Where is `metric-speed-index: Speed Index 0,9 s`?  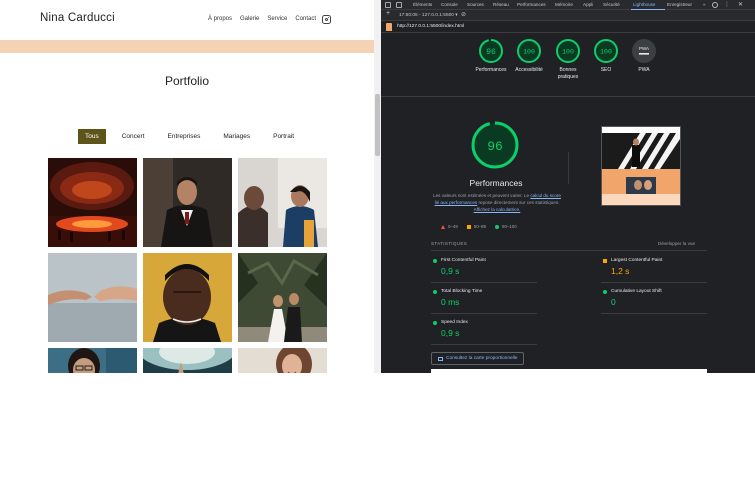 metric-speed-index: Speed Index 0,9 s is located at coordinates (484, 329).